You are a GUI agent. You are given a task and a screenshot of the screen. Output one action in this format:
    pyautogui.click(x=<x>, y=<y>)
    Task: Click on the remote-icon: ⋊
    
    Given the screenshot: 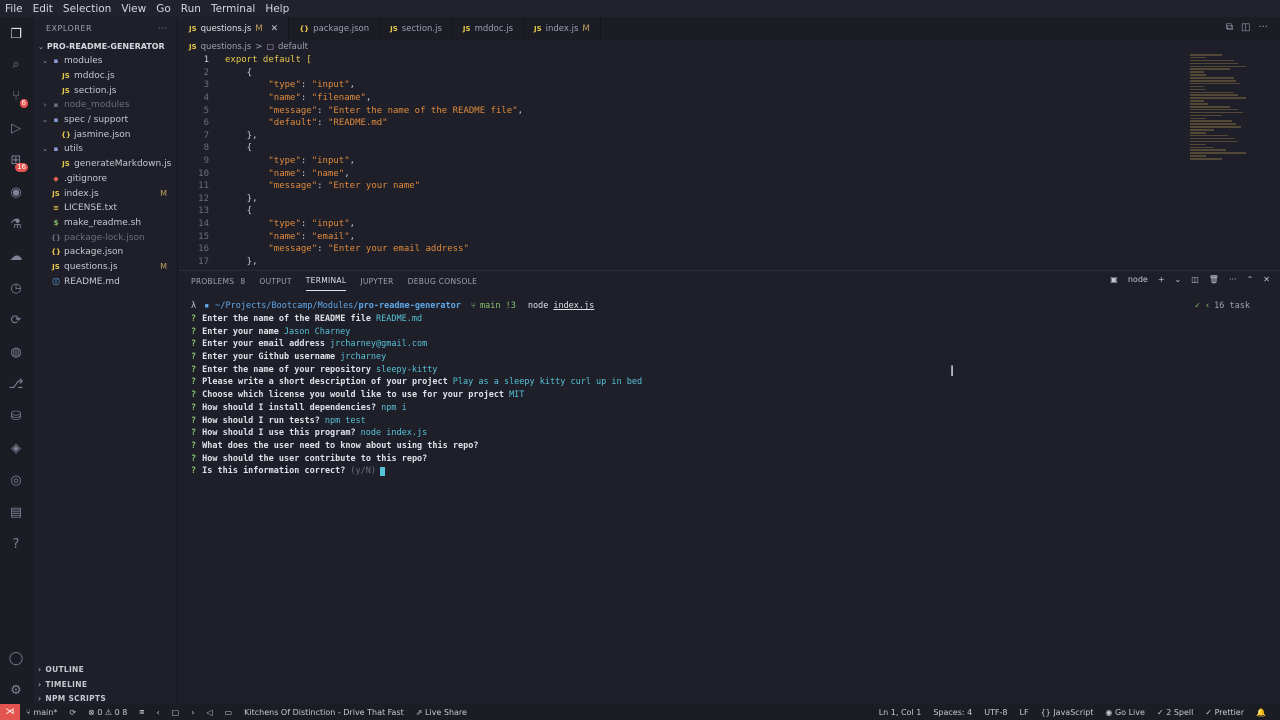 What is the action you would take?
    pyautogui.click(x=10, y=712)
    